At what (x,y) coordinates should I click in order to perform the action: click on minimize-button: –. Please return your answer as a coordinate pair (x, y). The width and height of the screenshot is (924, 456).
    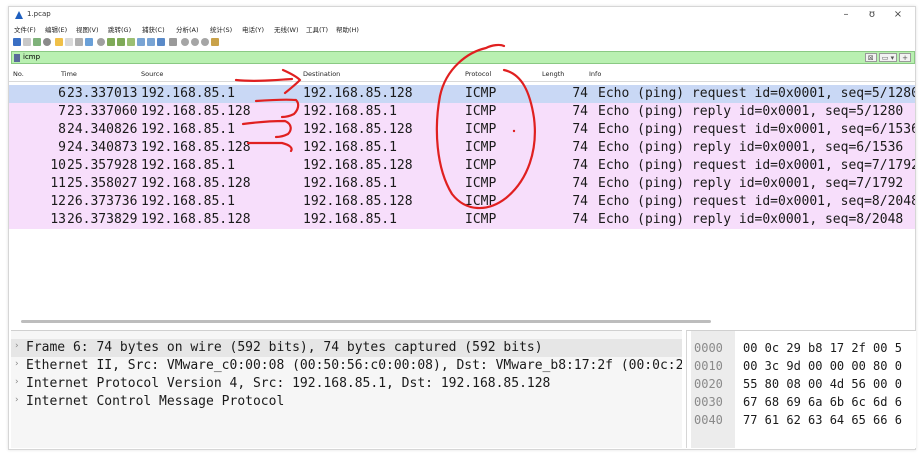
    Looking at the image, I should click on (846, 15).